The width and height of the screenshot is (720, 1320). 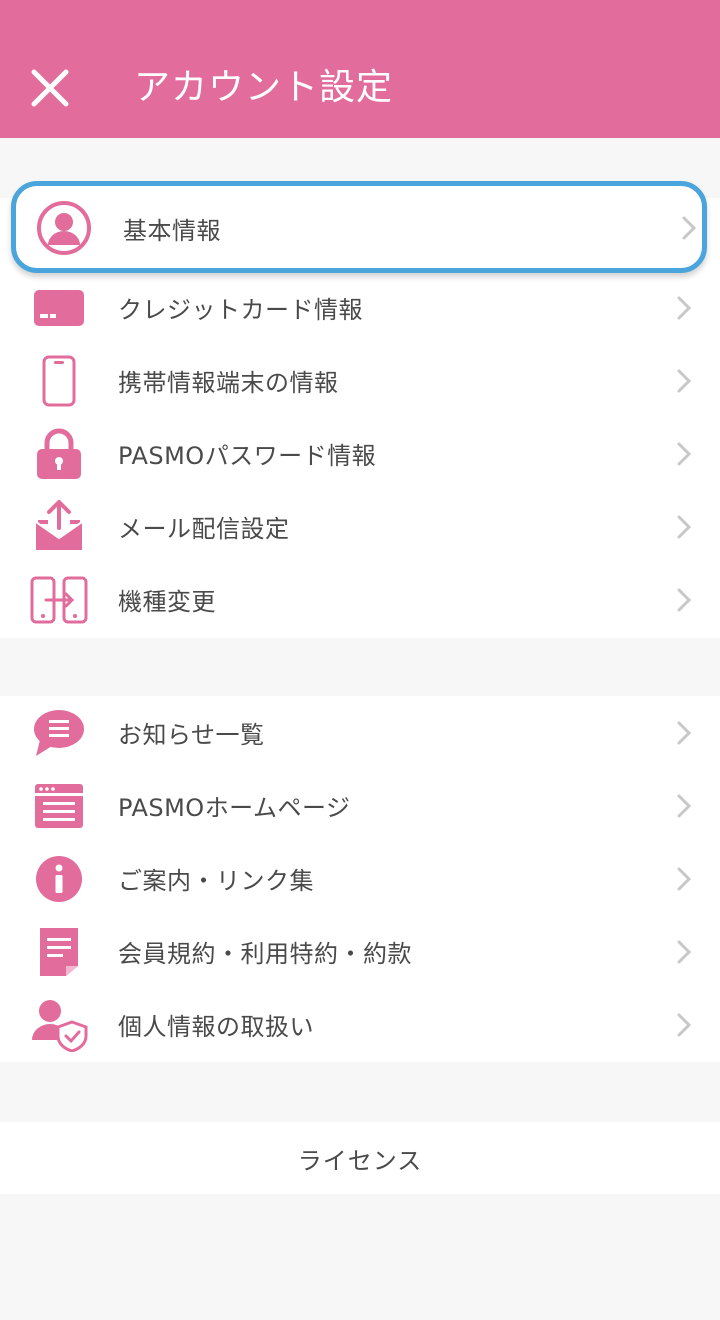 What do you see at coordinates (172, 230) in the screenshot?
I see `menu-item-label: 基本情報` at bounding box center [172, 230].